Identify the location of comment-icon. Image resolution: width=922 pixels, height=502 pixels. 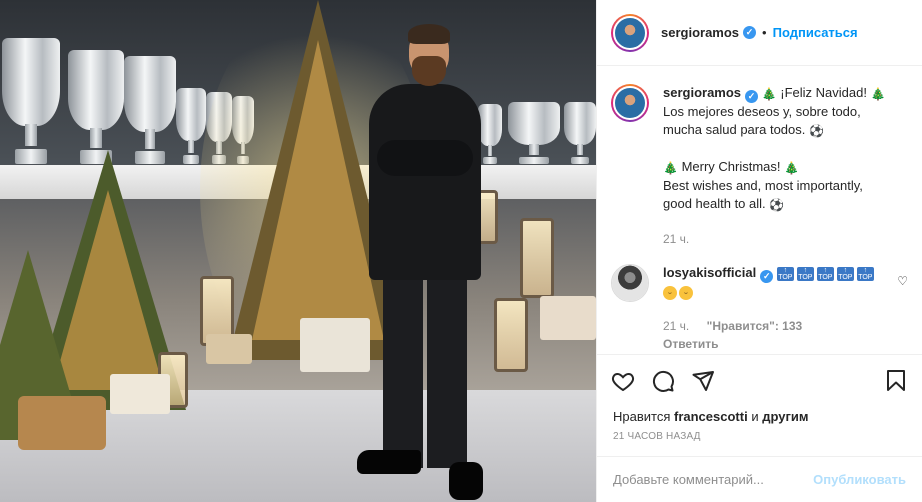
(663, 381).